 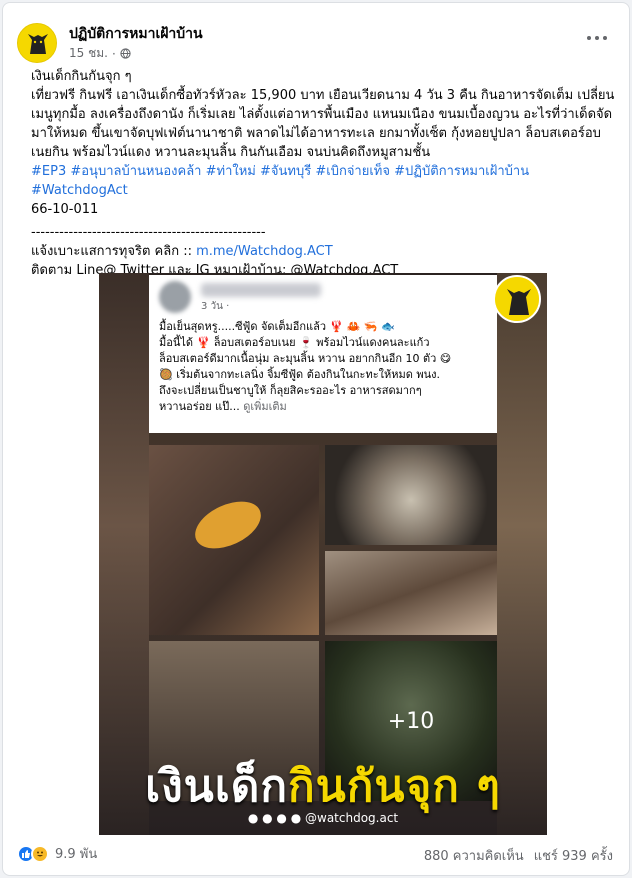 I want to click on post-code: 66-10-011, so click(x=65, y=209).